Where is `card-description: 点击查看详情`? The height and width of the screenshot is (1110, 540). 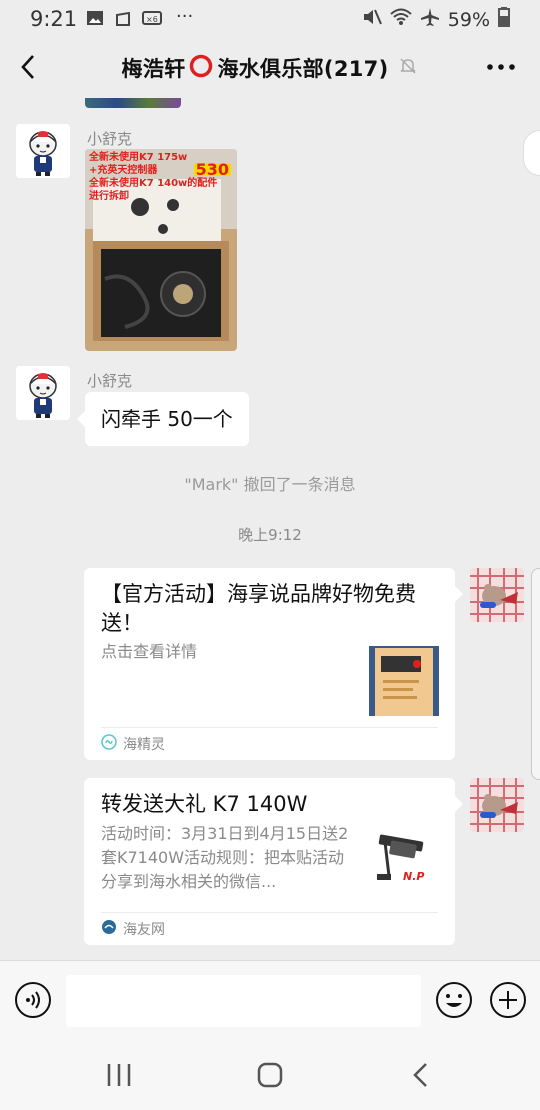 card-description: 点击查看详情 is located at coordinates (149, 651).